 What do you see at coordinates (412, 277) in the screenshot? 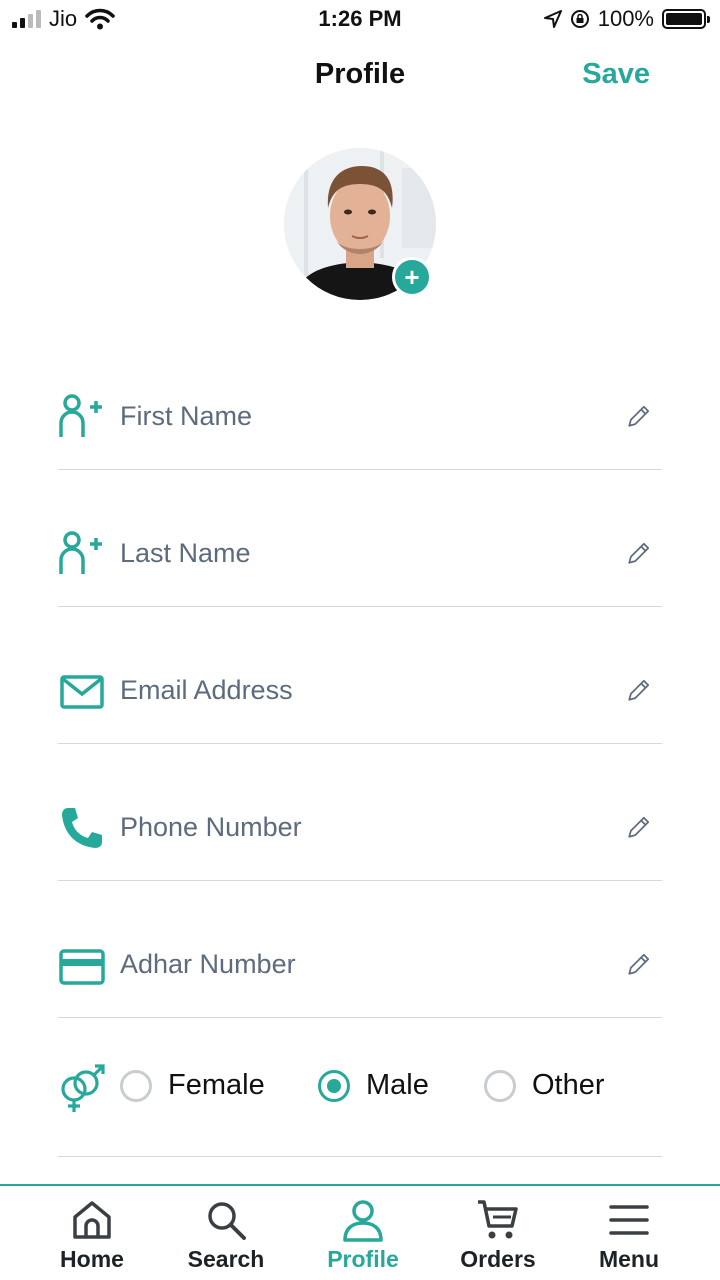
I see `add-photo-button: +` at bounding box center [412, 277].